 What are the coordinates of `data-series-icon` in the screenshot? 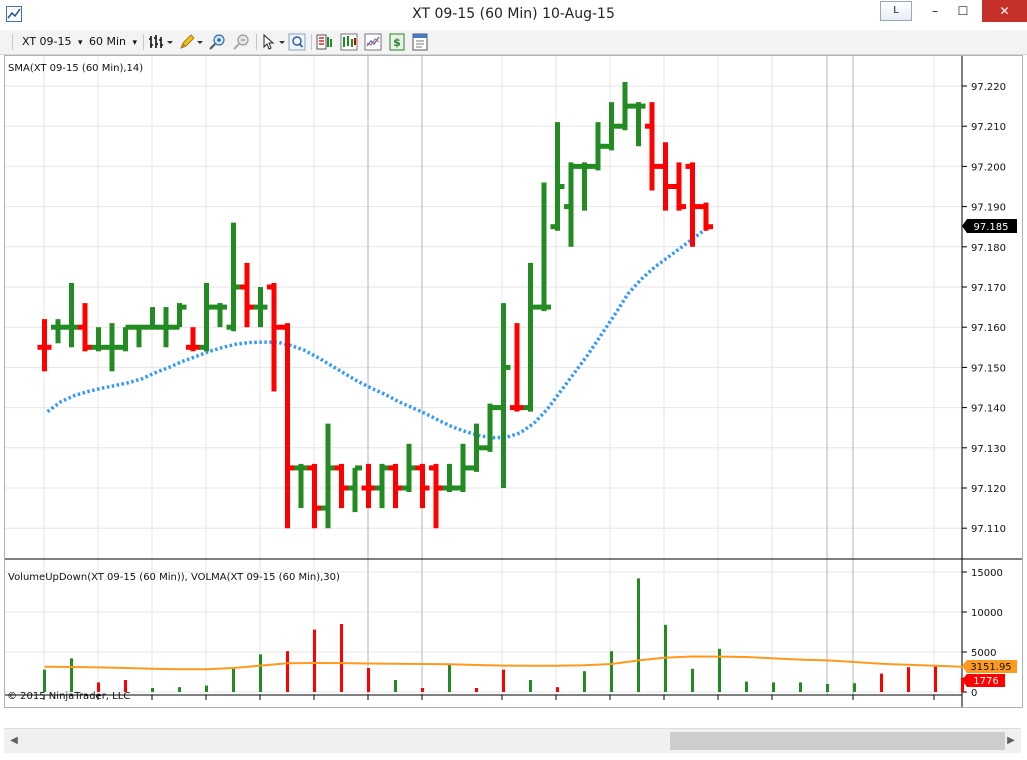 It's located at (349, 42).